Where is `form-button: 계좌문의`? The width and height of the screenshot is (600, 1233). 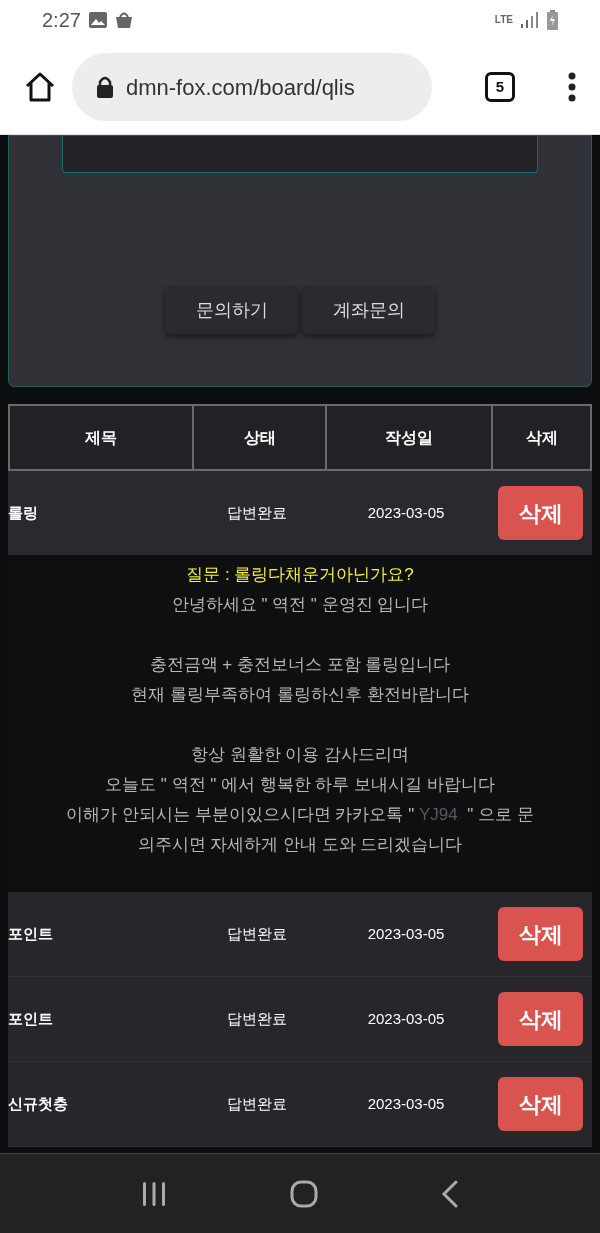 form-button: 계좌문의 is located at coordinates (368, 310).